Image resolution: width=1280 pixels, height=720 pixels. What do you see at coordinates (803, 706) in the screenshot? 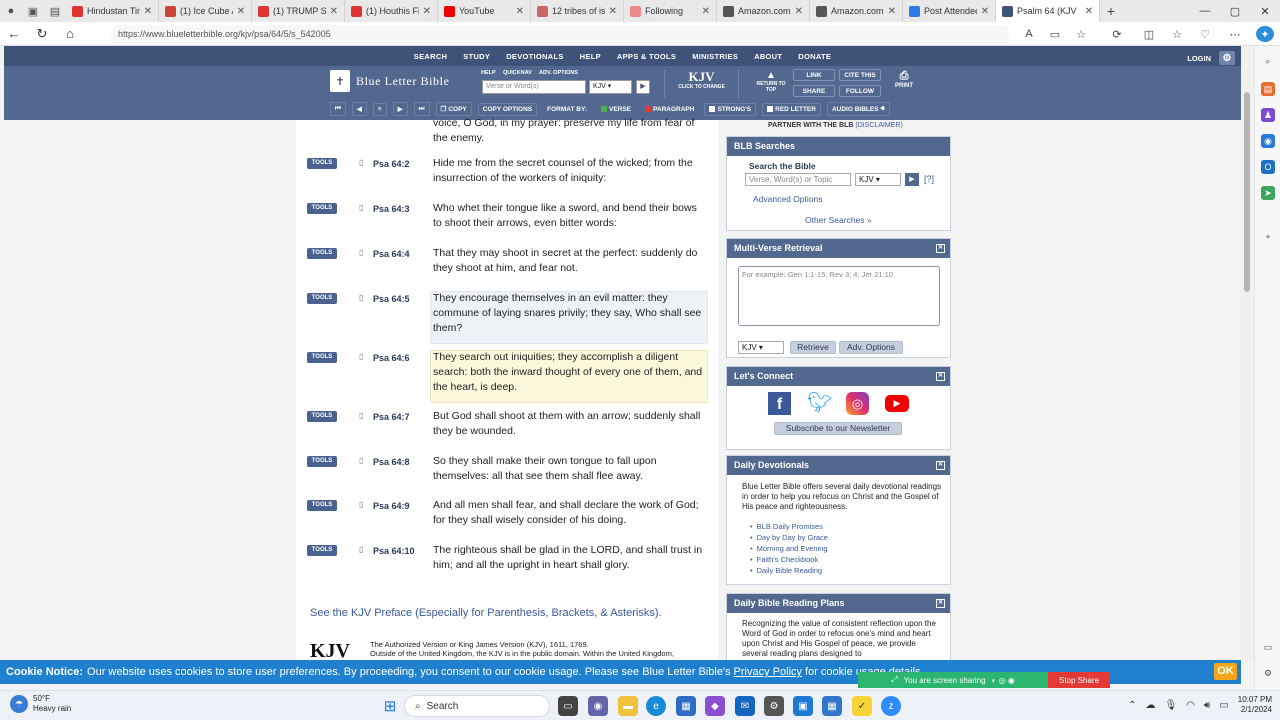
I see `photos-icon: ▣` at bounding box center [803, 706].